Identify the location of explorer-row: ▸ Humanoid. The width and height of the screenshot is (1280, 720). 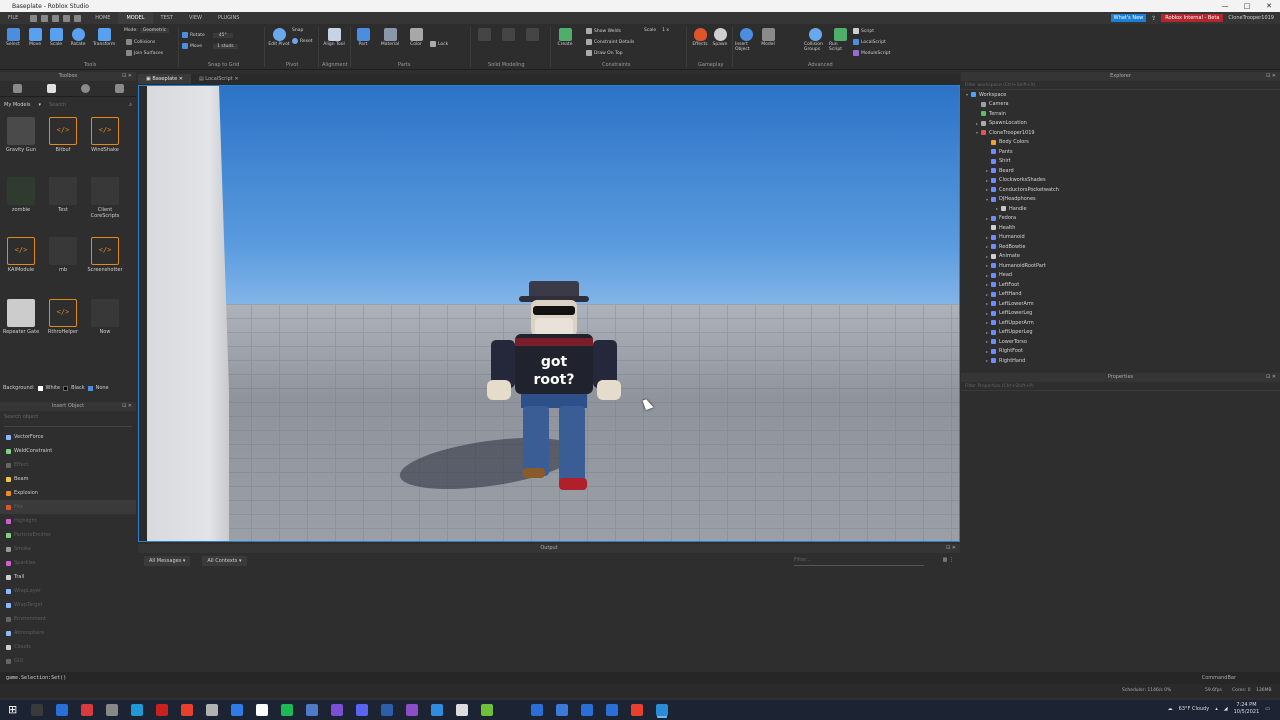
(1120, 238).